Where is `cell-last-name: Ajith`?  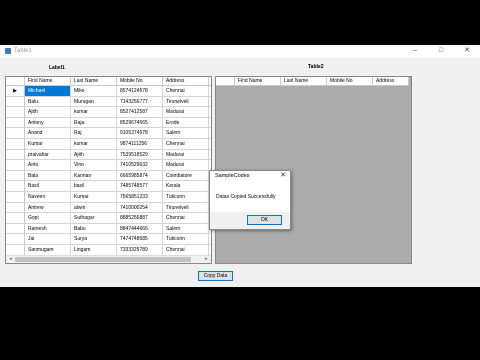 cell-last-name: Ajith is located at coordinates (94, 155).